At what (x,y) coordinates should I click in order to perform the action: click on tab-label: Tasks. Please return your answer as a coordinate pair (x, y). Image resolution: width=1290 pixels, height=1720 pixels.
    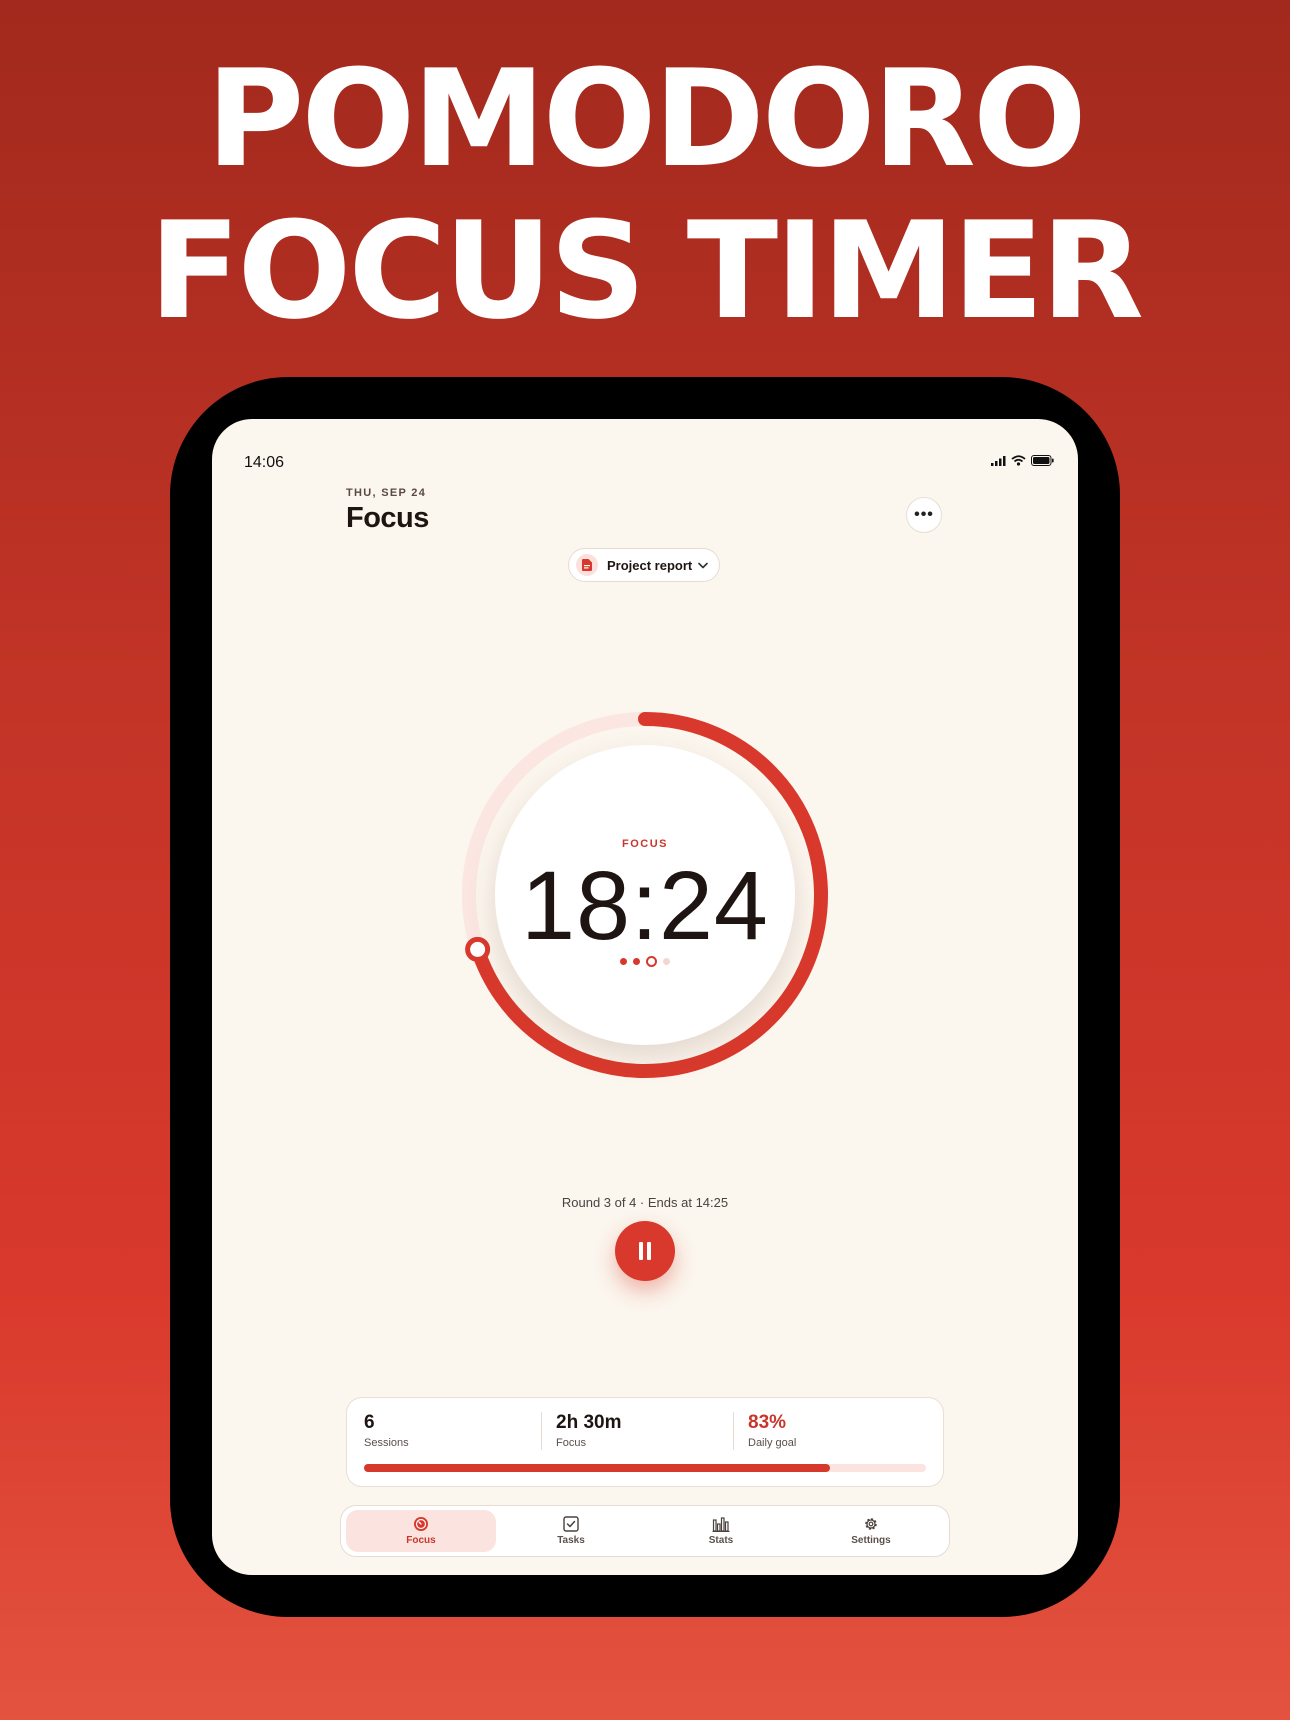
    Looking at the image, I should click on (571, 1540).